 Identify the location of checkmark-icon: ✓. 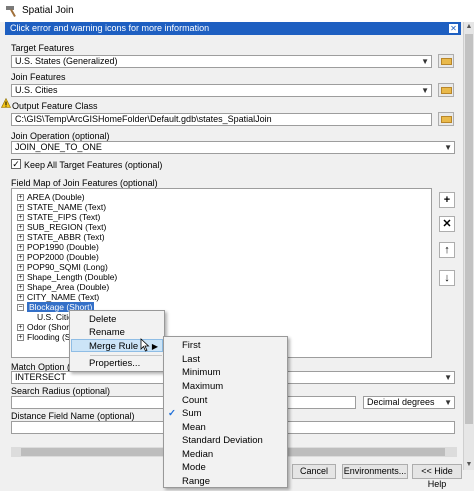
(172, 413).